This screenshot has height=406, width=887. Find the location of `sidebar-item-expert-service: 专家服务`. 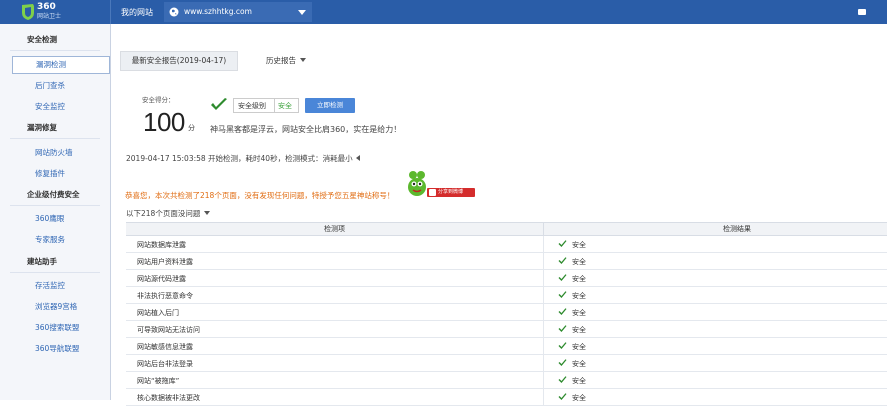

sidebar-item-expert-service: 专家服务 is located at coordinates (55, 240).